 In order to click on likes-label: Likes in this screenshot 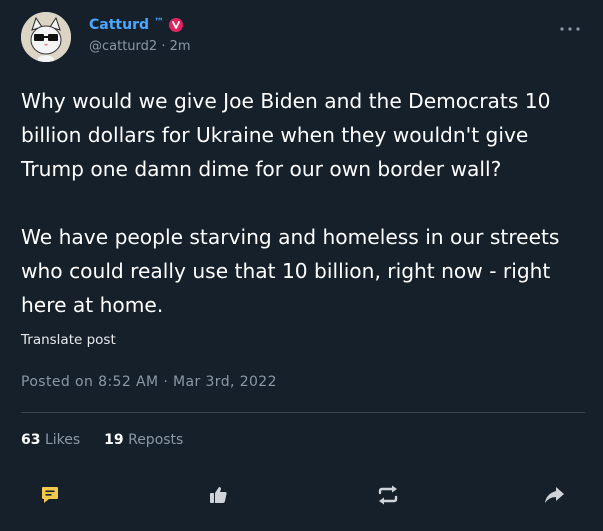, I will do `click(62, 440)`.